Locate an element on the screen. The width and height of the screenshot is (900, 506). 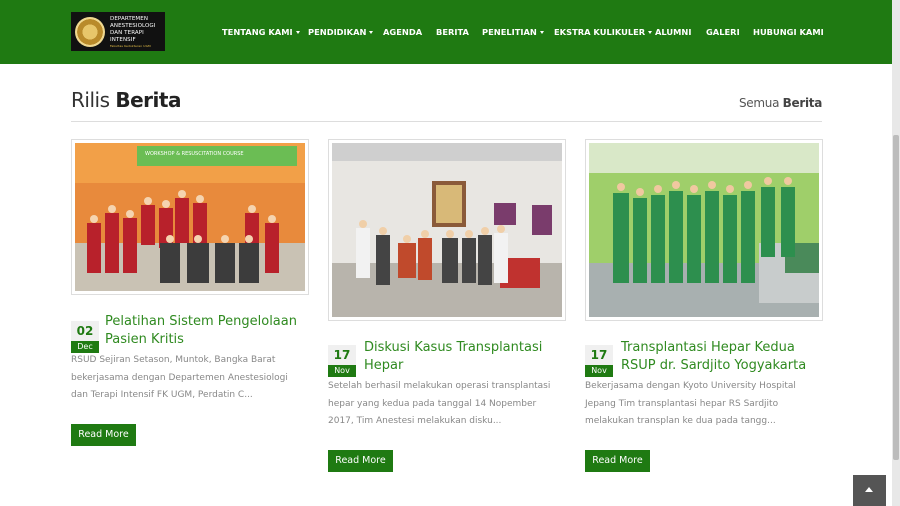
nav-label: BERITA is located at coordinates (452, 32).